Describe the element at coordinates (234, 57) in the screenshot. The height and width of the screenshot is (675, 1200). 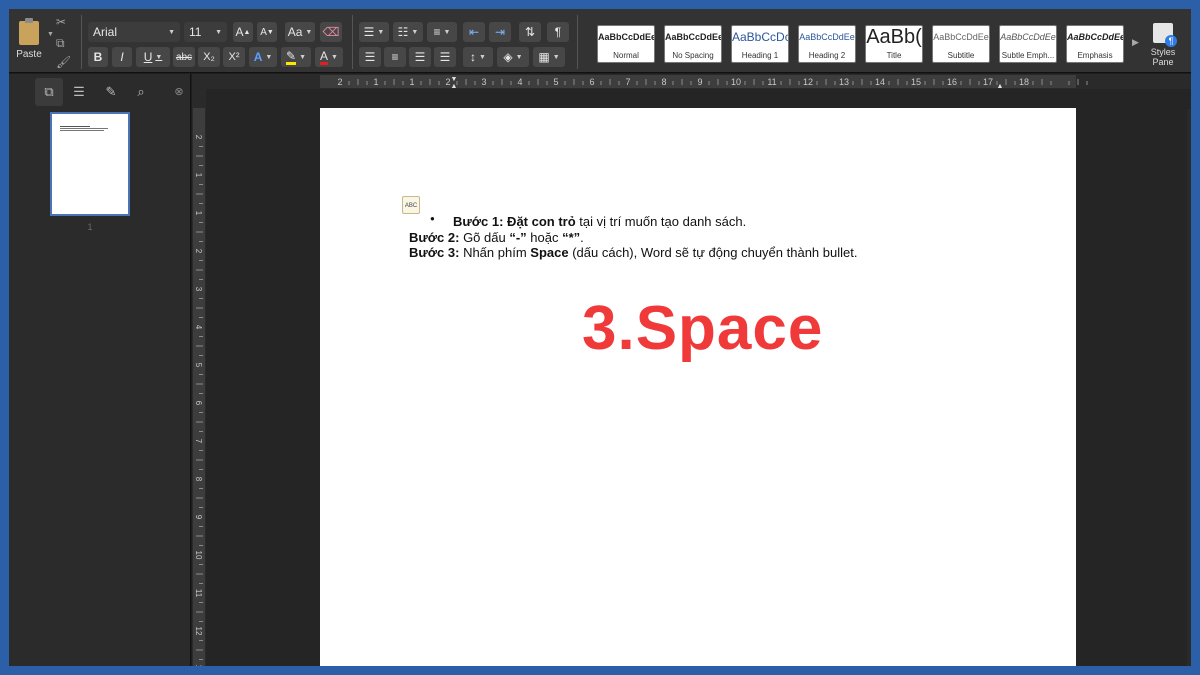
I see `superscript-button: X²` at that location.